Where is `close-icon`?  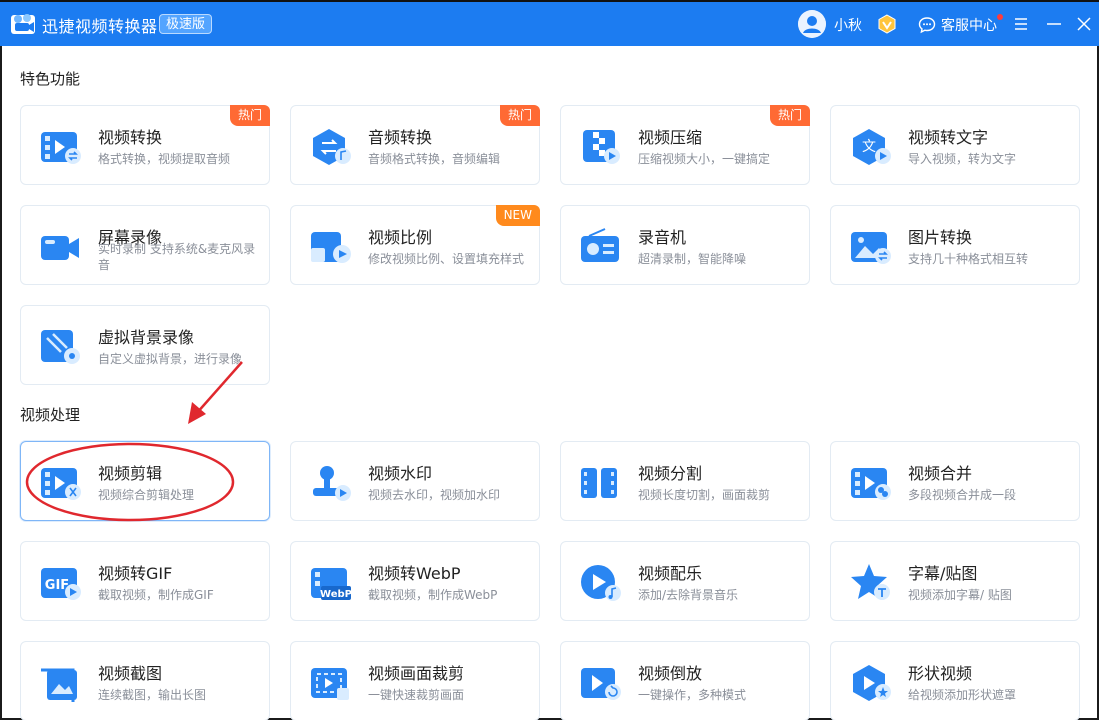 close-icon is located at coordinates (1084, 24).